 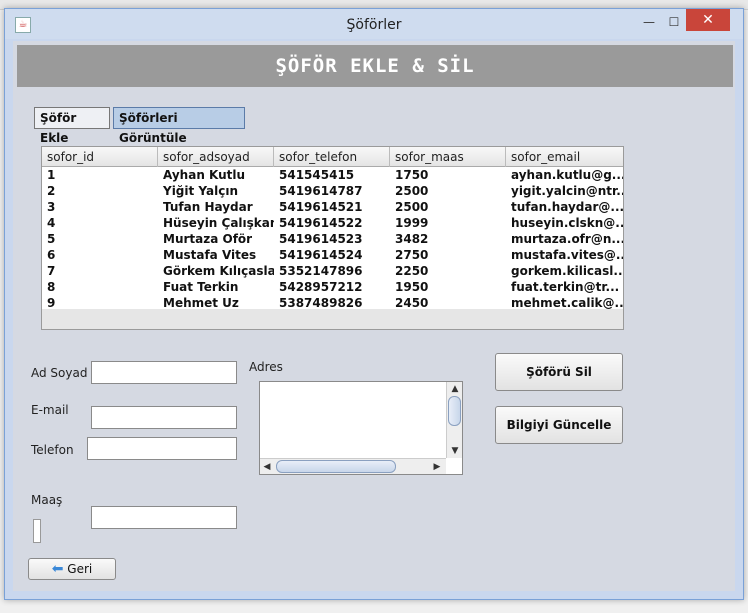 What do you see at coordinates (72, 126) in the screenshot?
I see `tab-sofor-ekle: Şöför Ekle` at bounding box center [72, 126].